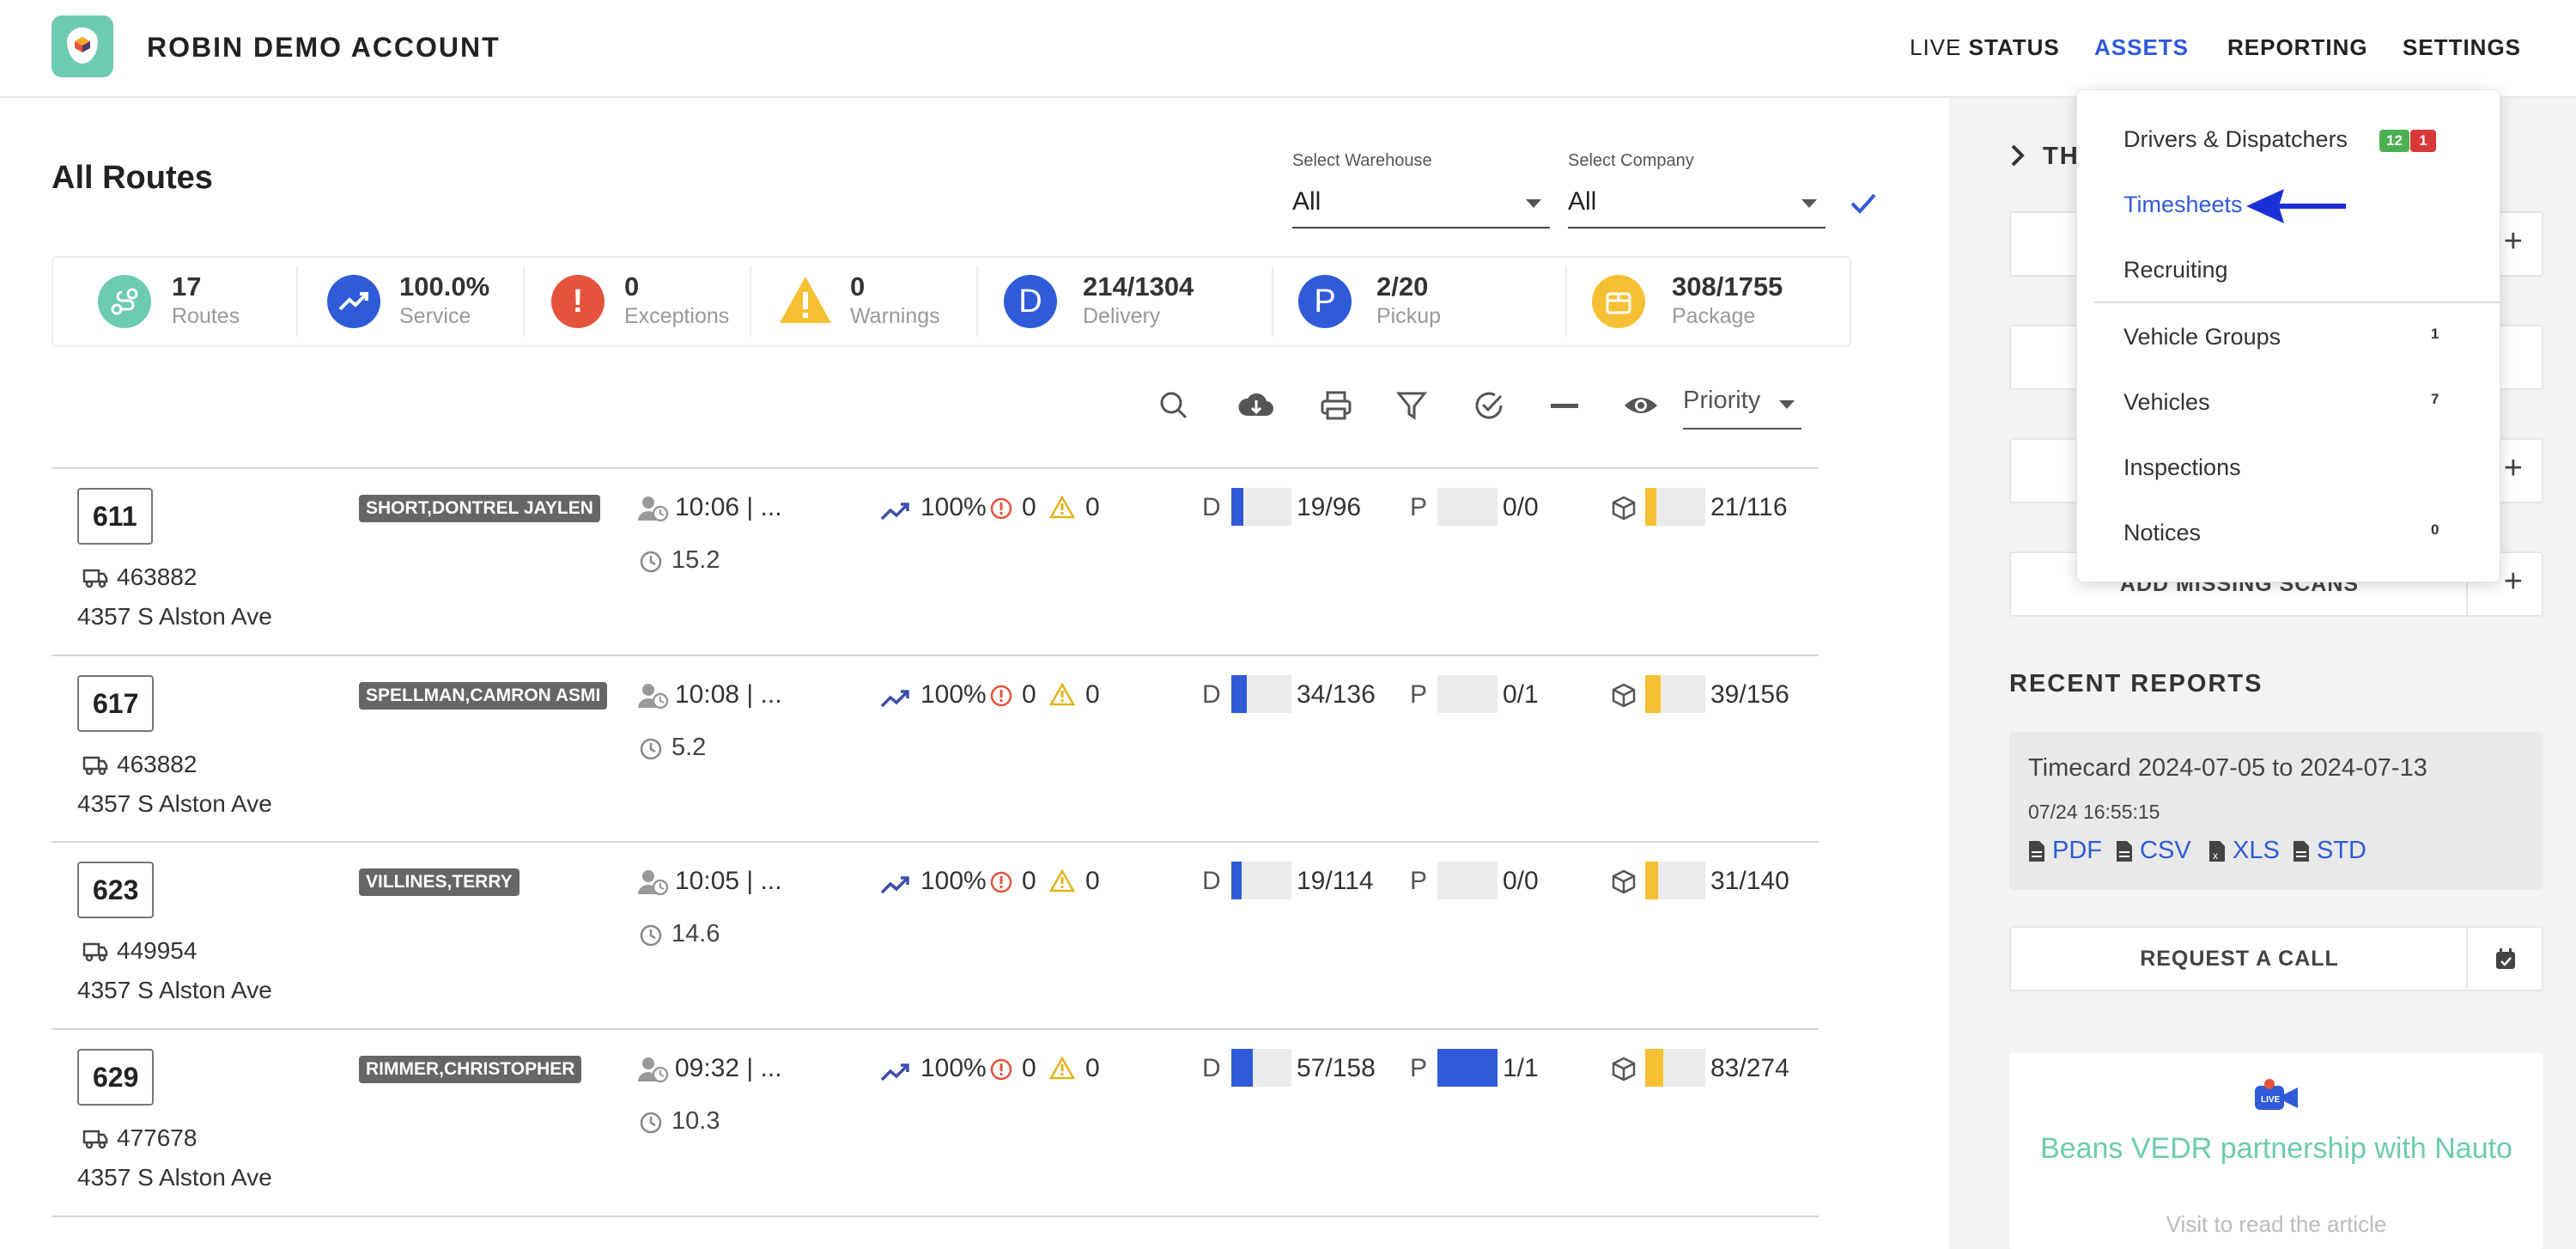  What do you see at coordinates (1489, 405) in the screenshot?
I see `check-circle-icon` at bounding box center [1489, 405].